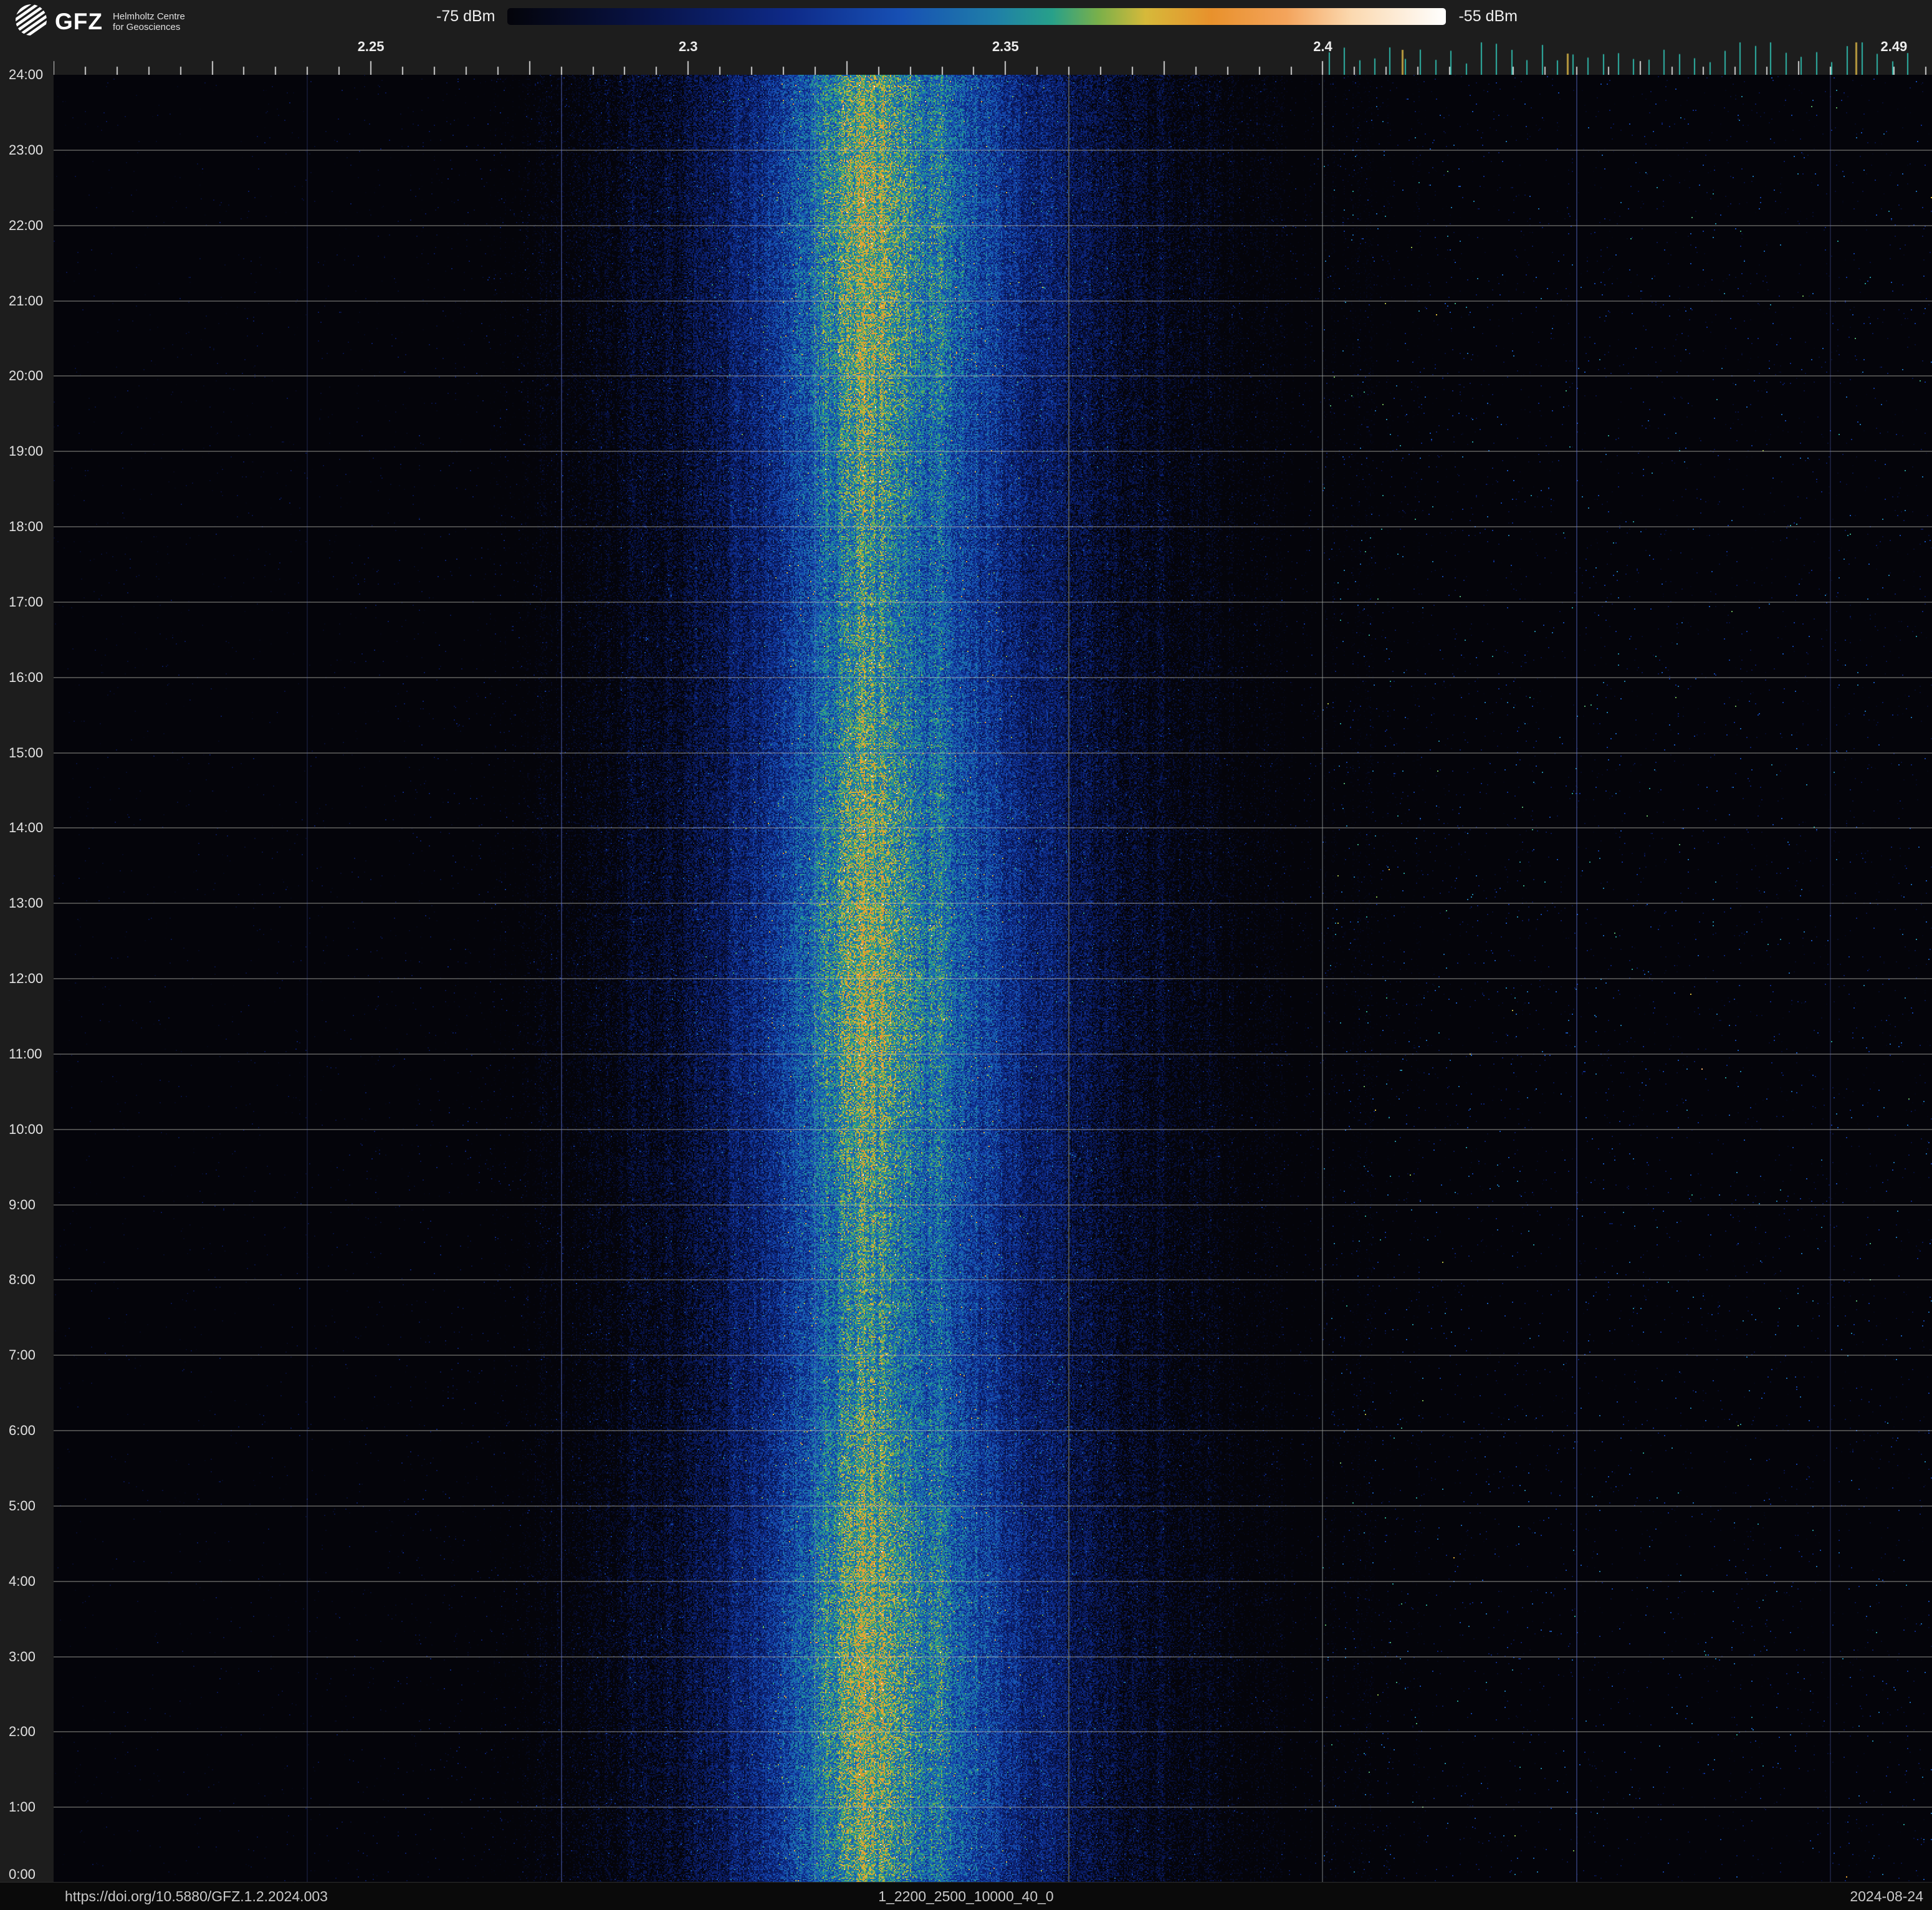  What do you see at coordinates (79, 21) in the screenshot?
I see `logo-brand-text: GFZ` at bounding box center [79, 21].